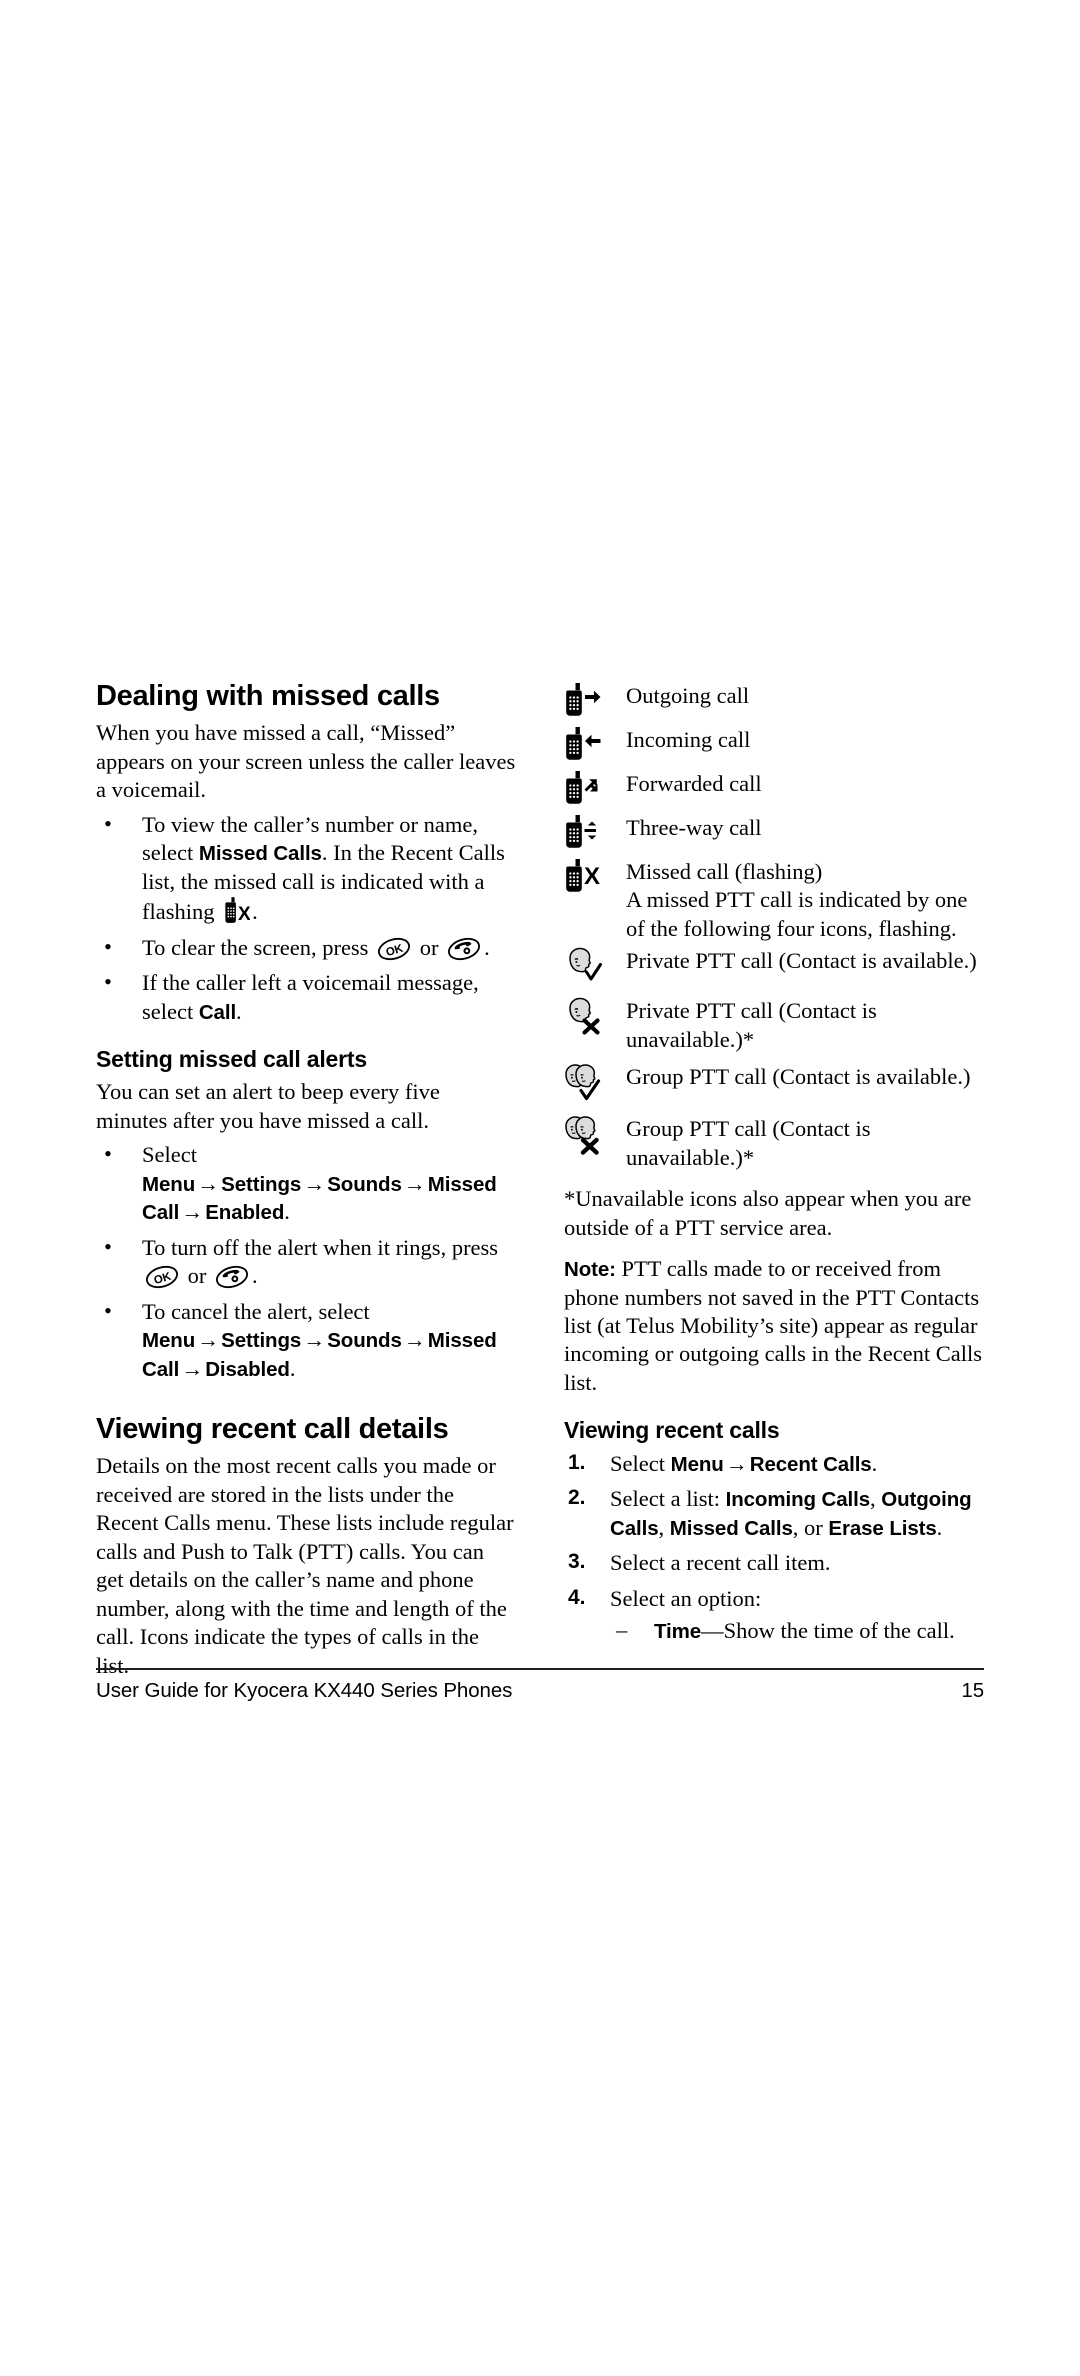 This screenshot has height=2376, width=1080. Describe the element at coordinates (828, 1631) in the screenshot. I see `sub-option-text: —Show the time of the call.` at that location.